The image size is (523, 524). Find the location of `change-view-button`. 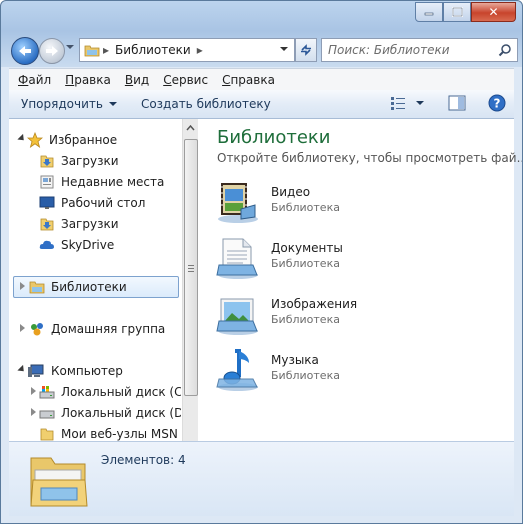

change-view-button is located at coordinates (407, 103).